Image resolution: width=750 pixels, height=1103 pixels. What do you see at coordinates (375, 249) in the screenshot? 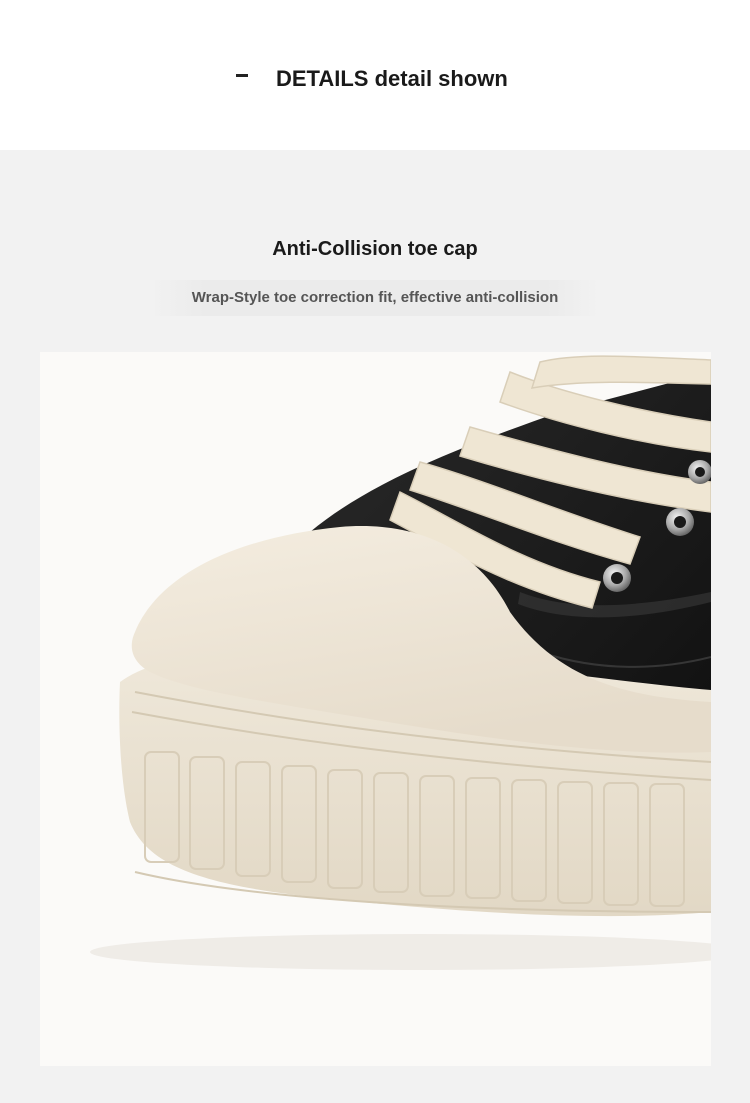
I see `feature-title: Anti-Collision toe cap` at bounding box center [375, 249].